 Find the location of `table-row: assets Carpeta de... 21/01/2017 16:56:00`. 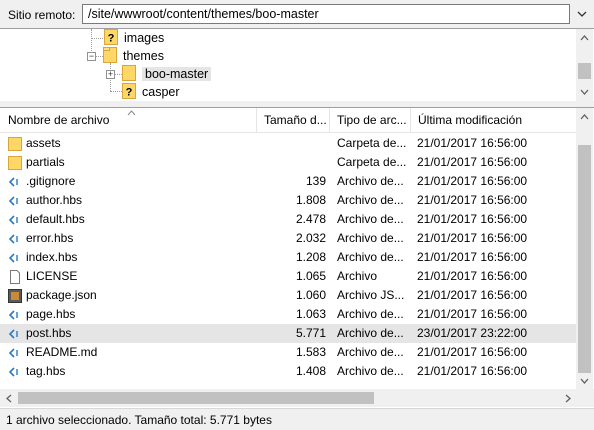

table-row: assets Carpeta de... 21/01/2017 16:56:00 is located at coordinates (288, 143).